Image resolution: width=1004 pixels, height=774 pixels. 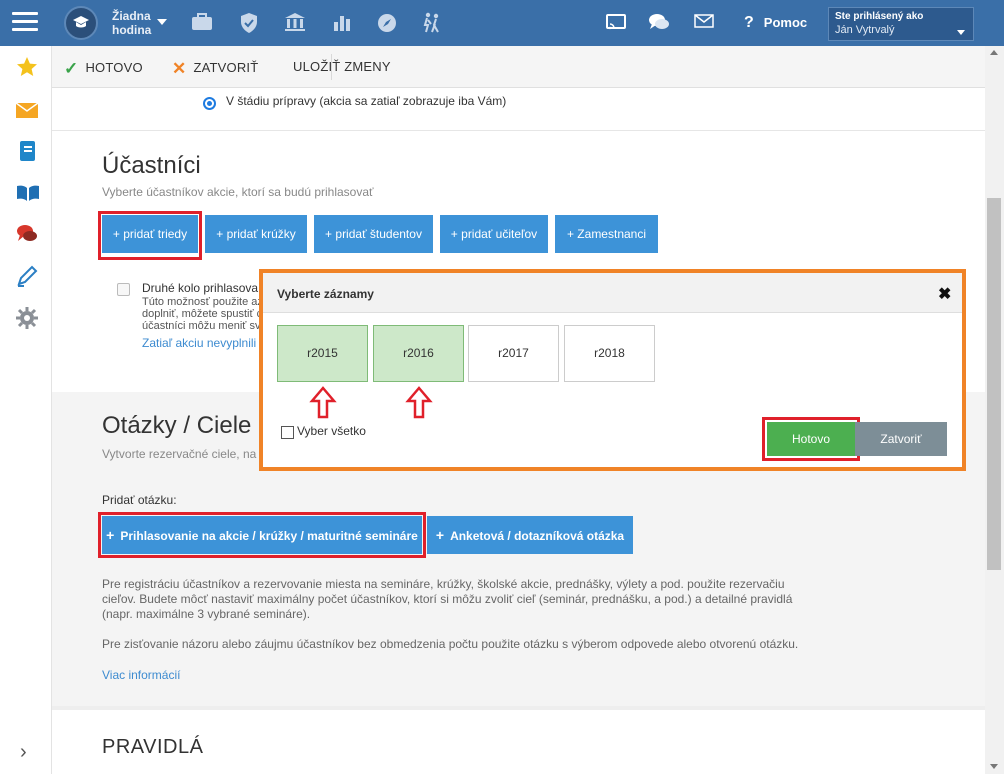 What do you see at coordinates (785, 22) in the screenshot?
I see `help-label: Pomoc` at bounding box center [785, 22].